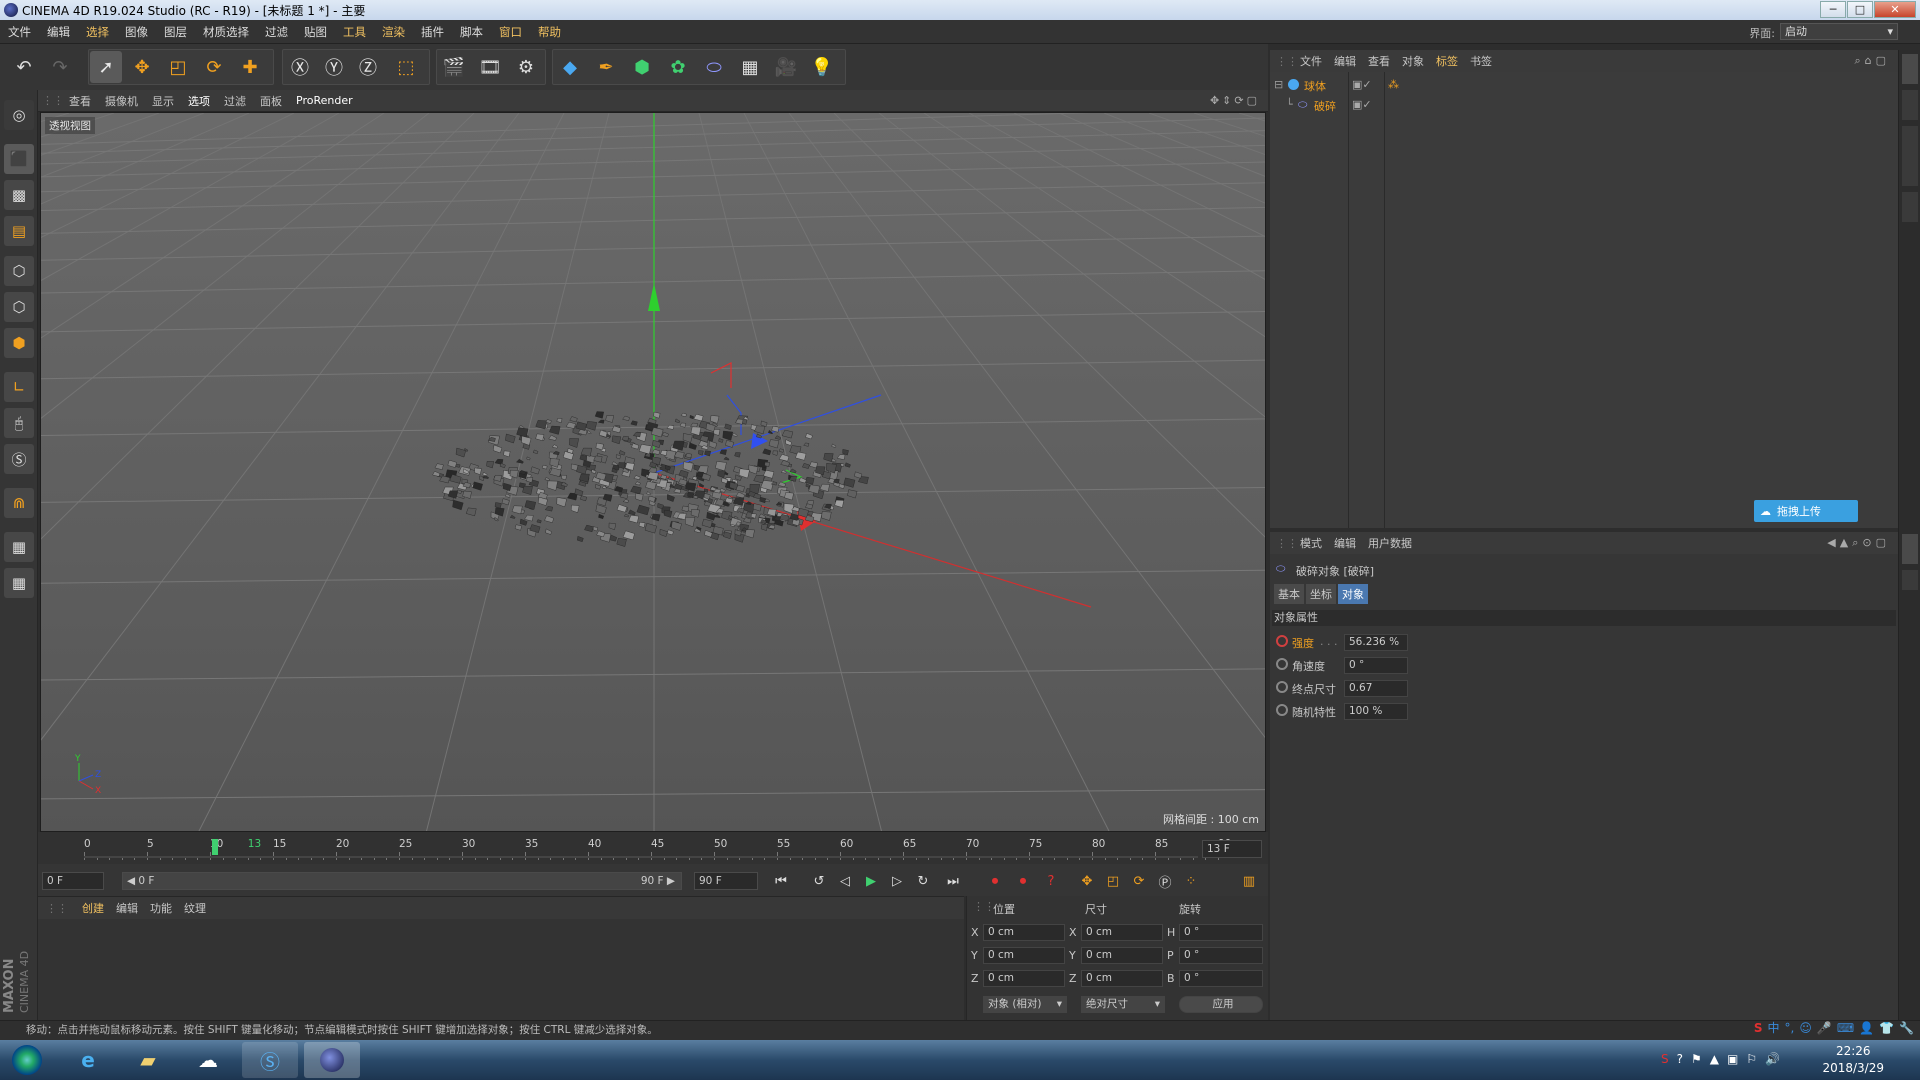 This screenshot has width=1920, height=1080. I want to click on menu-edit: 编辑, so click(58, 32).